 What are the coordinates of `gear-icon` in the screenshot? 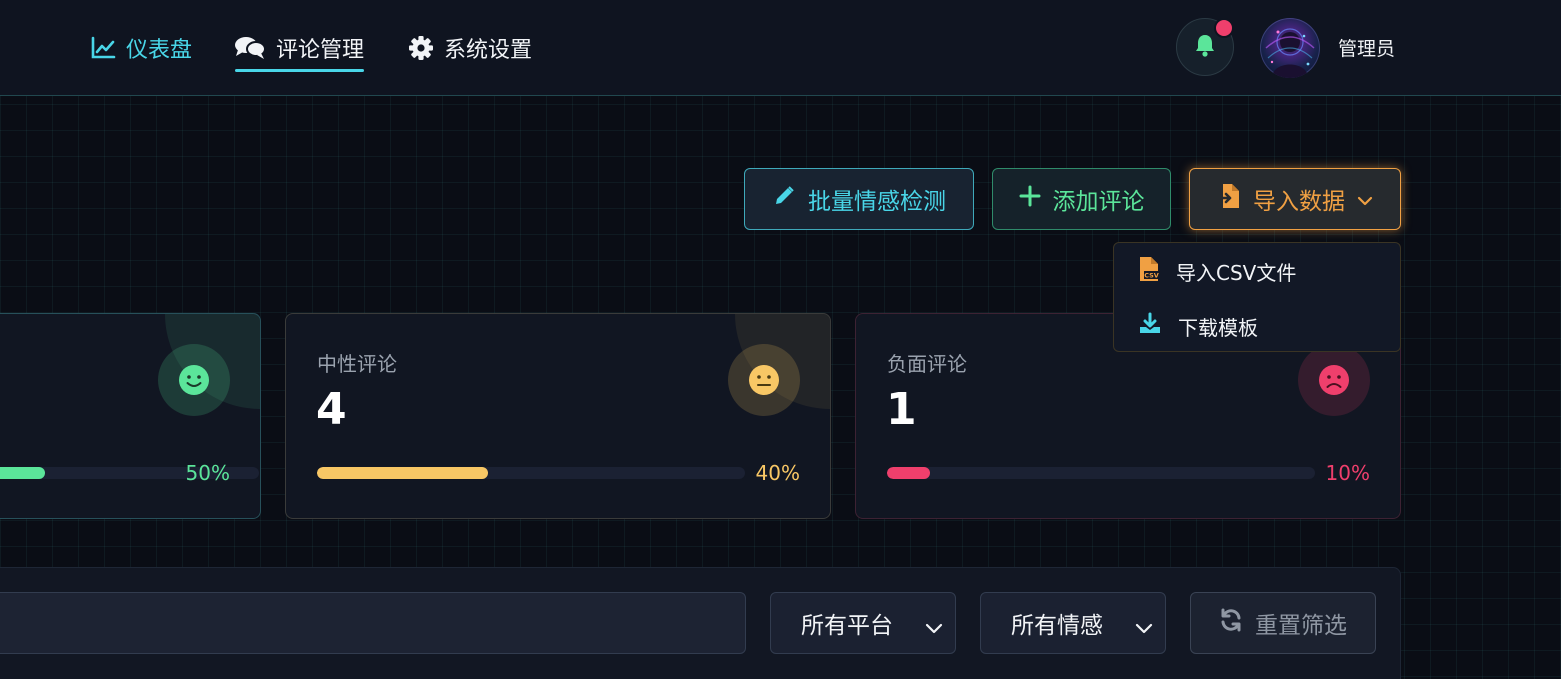 It's located at (421, 48).